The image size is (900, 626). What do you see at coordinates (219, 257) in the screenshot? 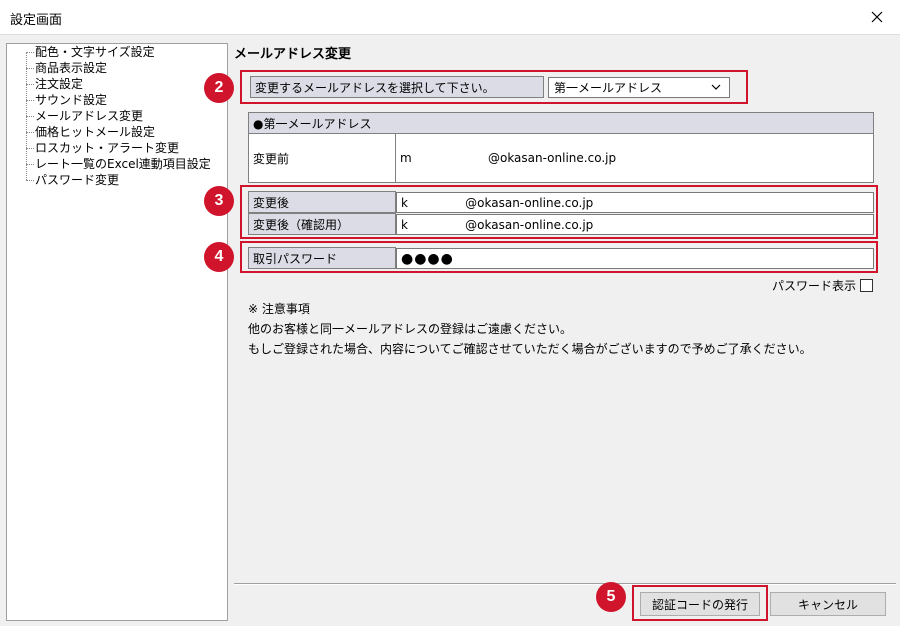
I see `step-badge-4: 4` at bounding box center [219, 257].